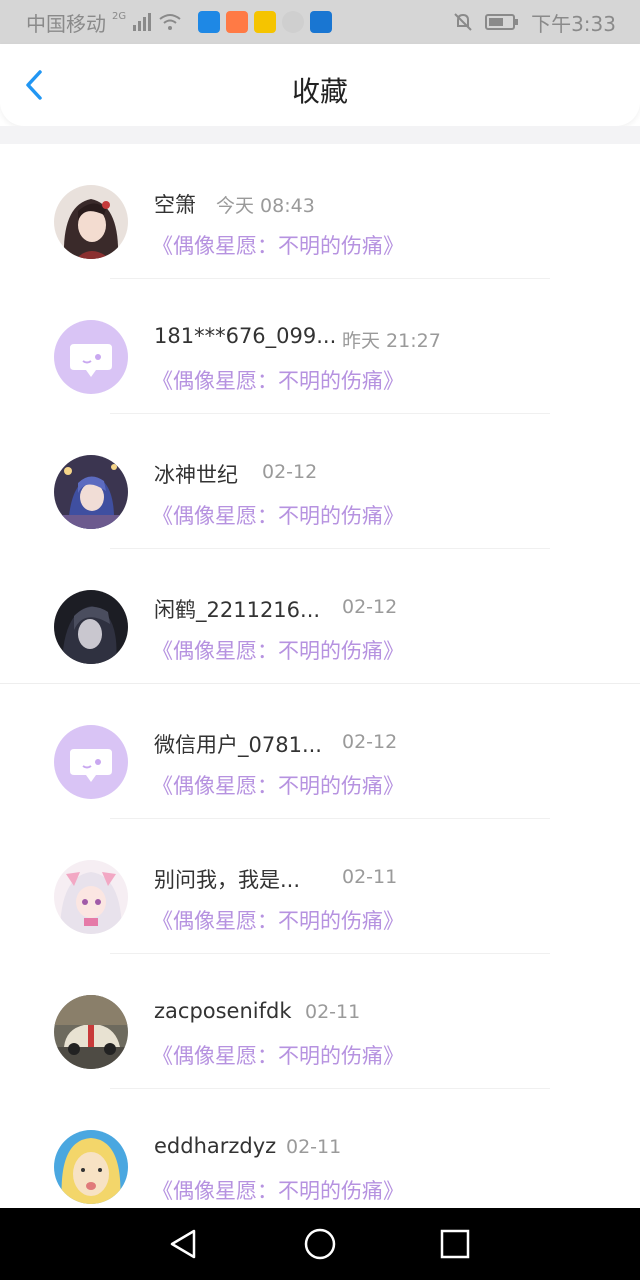 The image size is (640, 1280). I want to click on clock-label: 下午3:33, so click(573, 23).